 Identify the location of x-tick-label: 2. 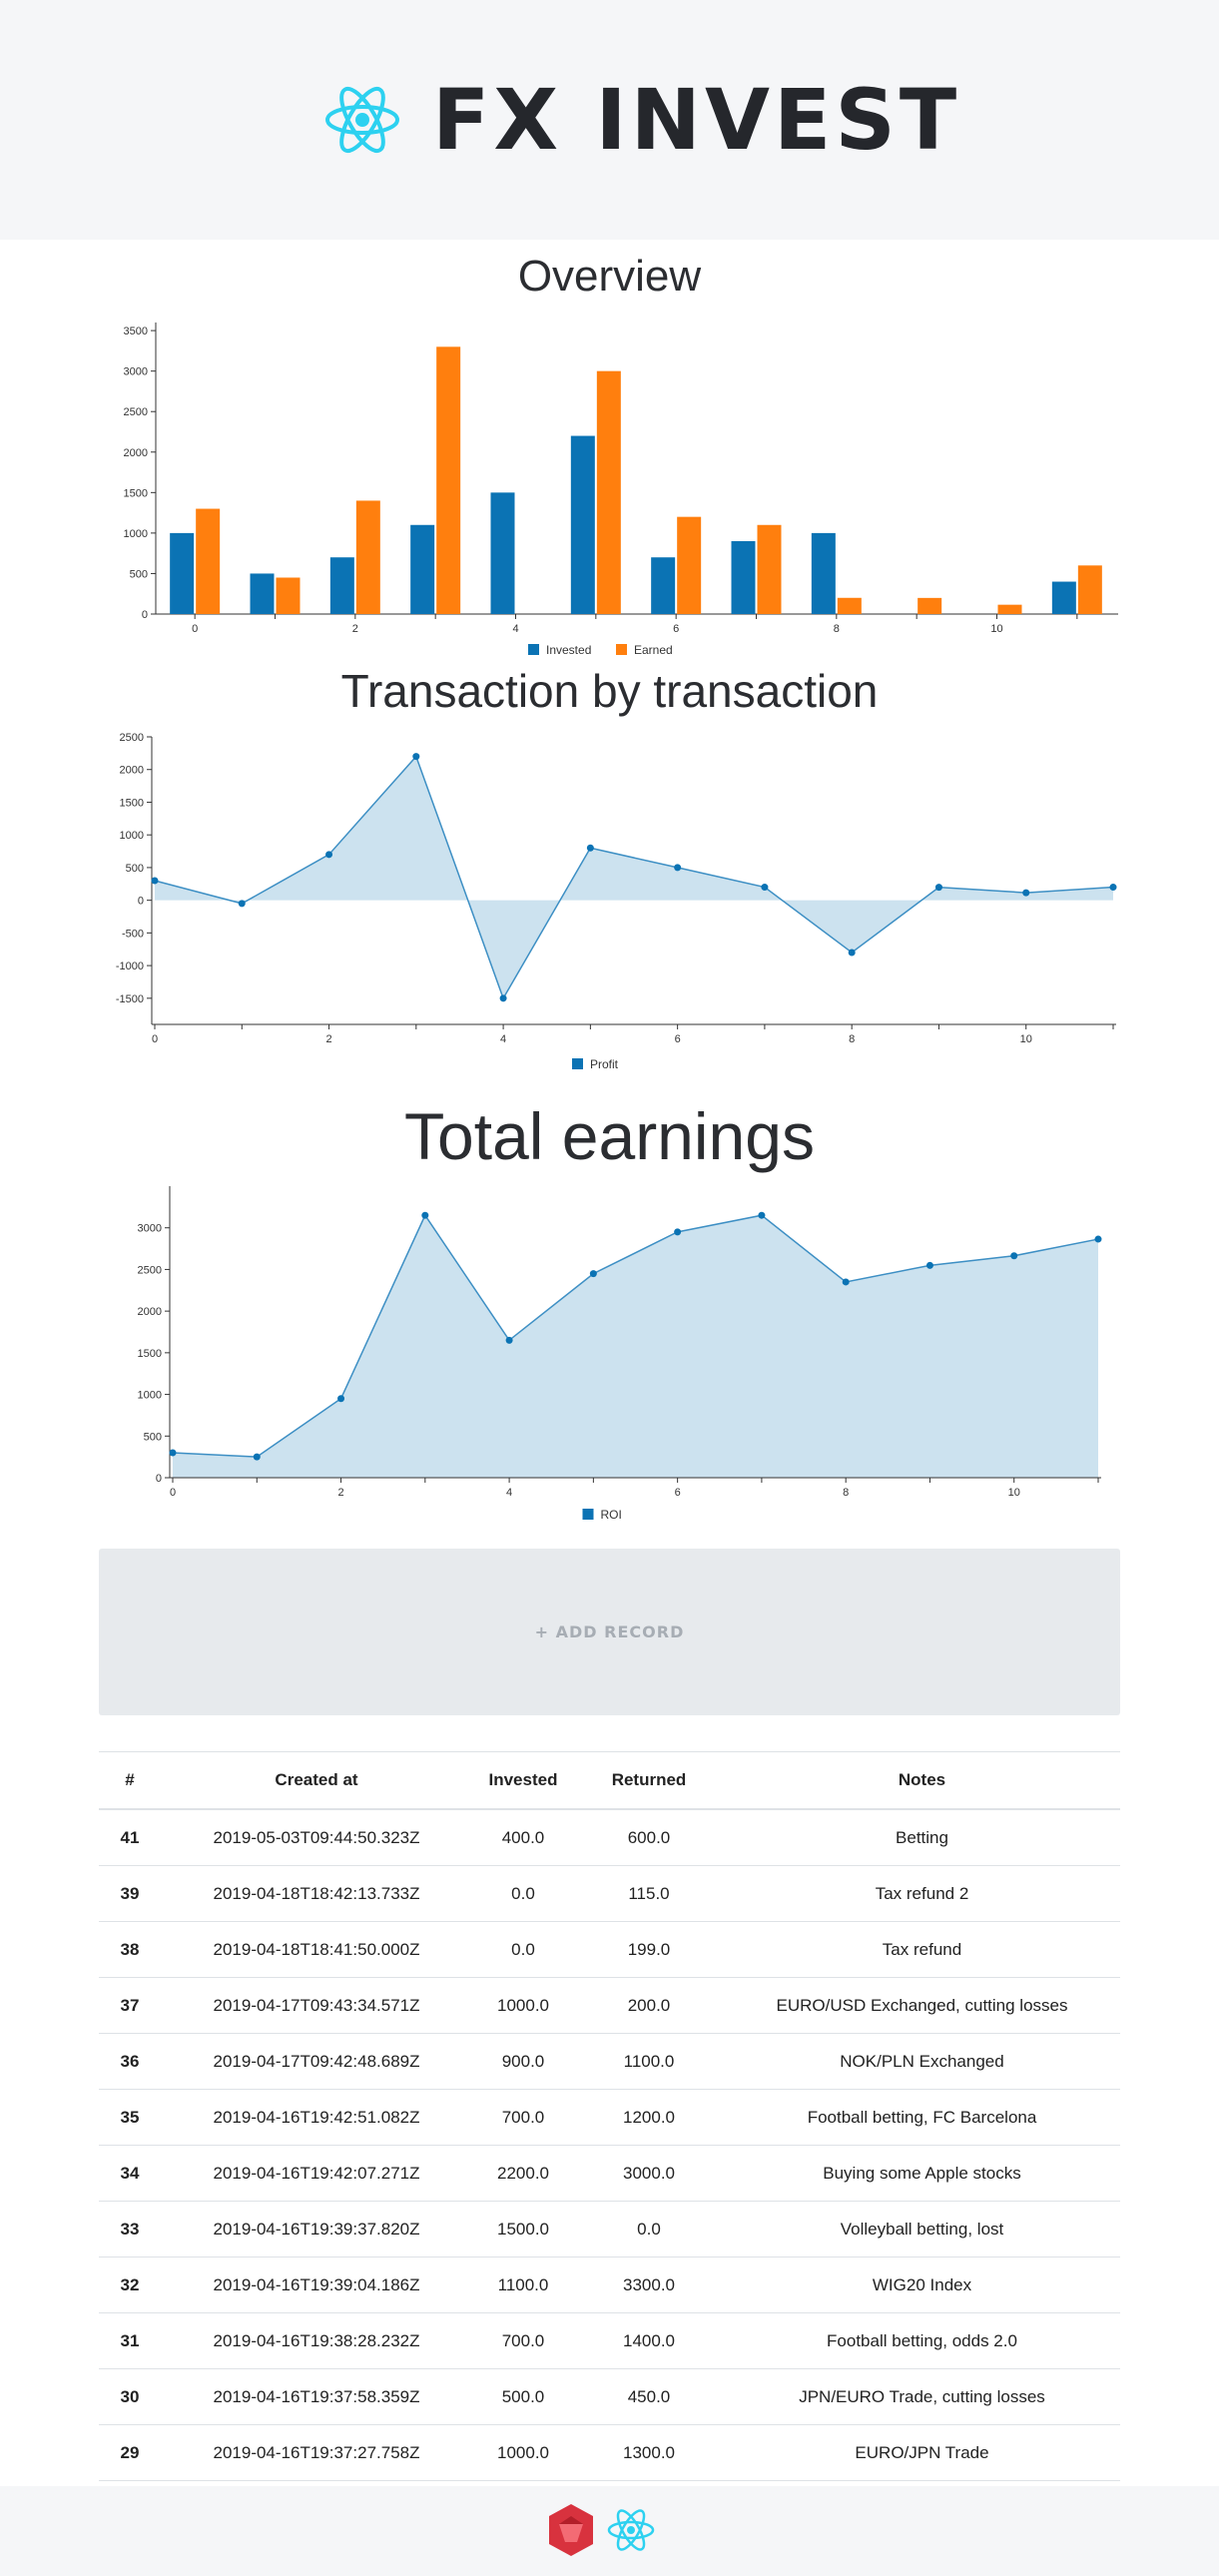
(328, 1039).